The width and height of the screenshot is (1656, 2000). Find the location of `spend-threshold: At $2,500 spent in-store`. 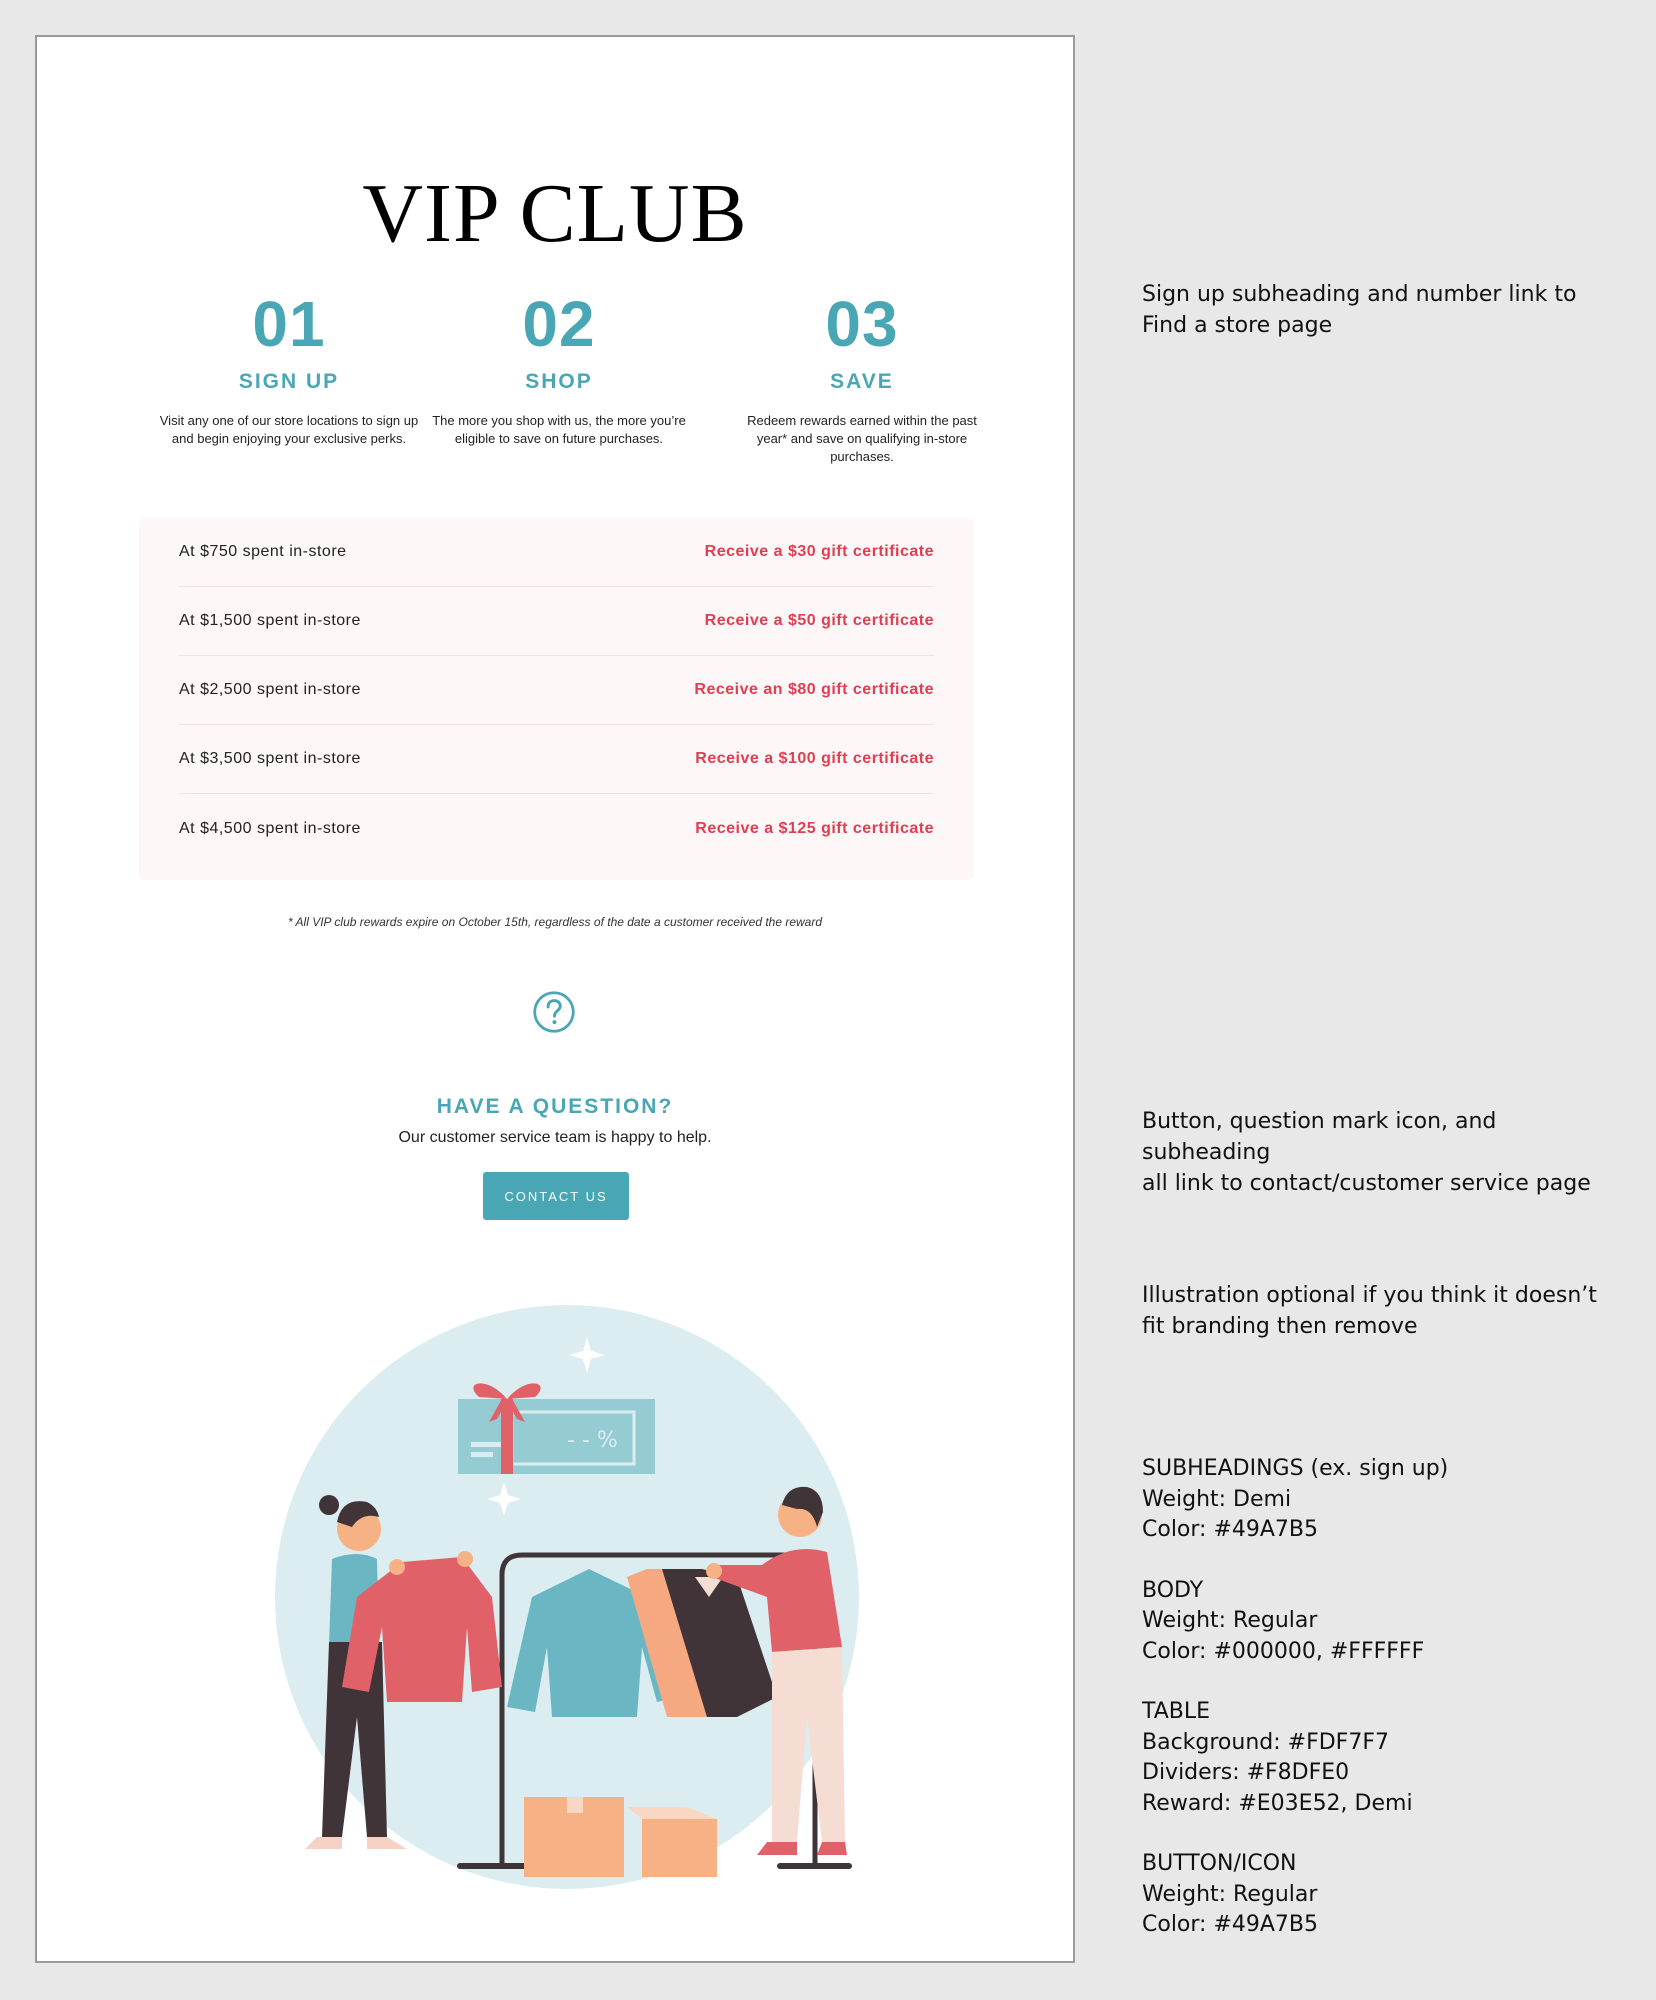

spend-threshold: At $2,500 spent in-store is located at coordinates (270, 689).